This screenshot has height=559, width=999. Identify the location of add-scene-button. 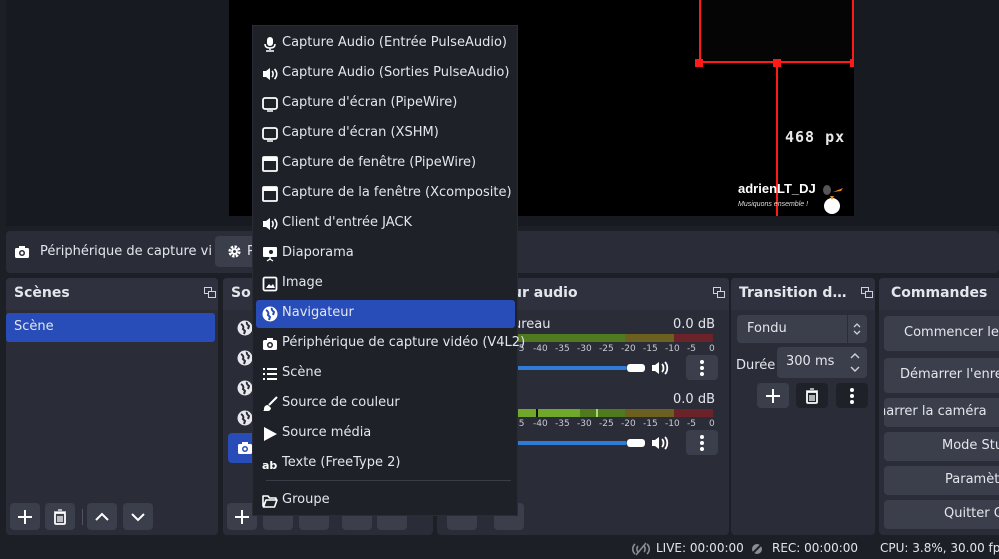
(25, 516).